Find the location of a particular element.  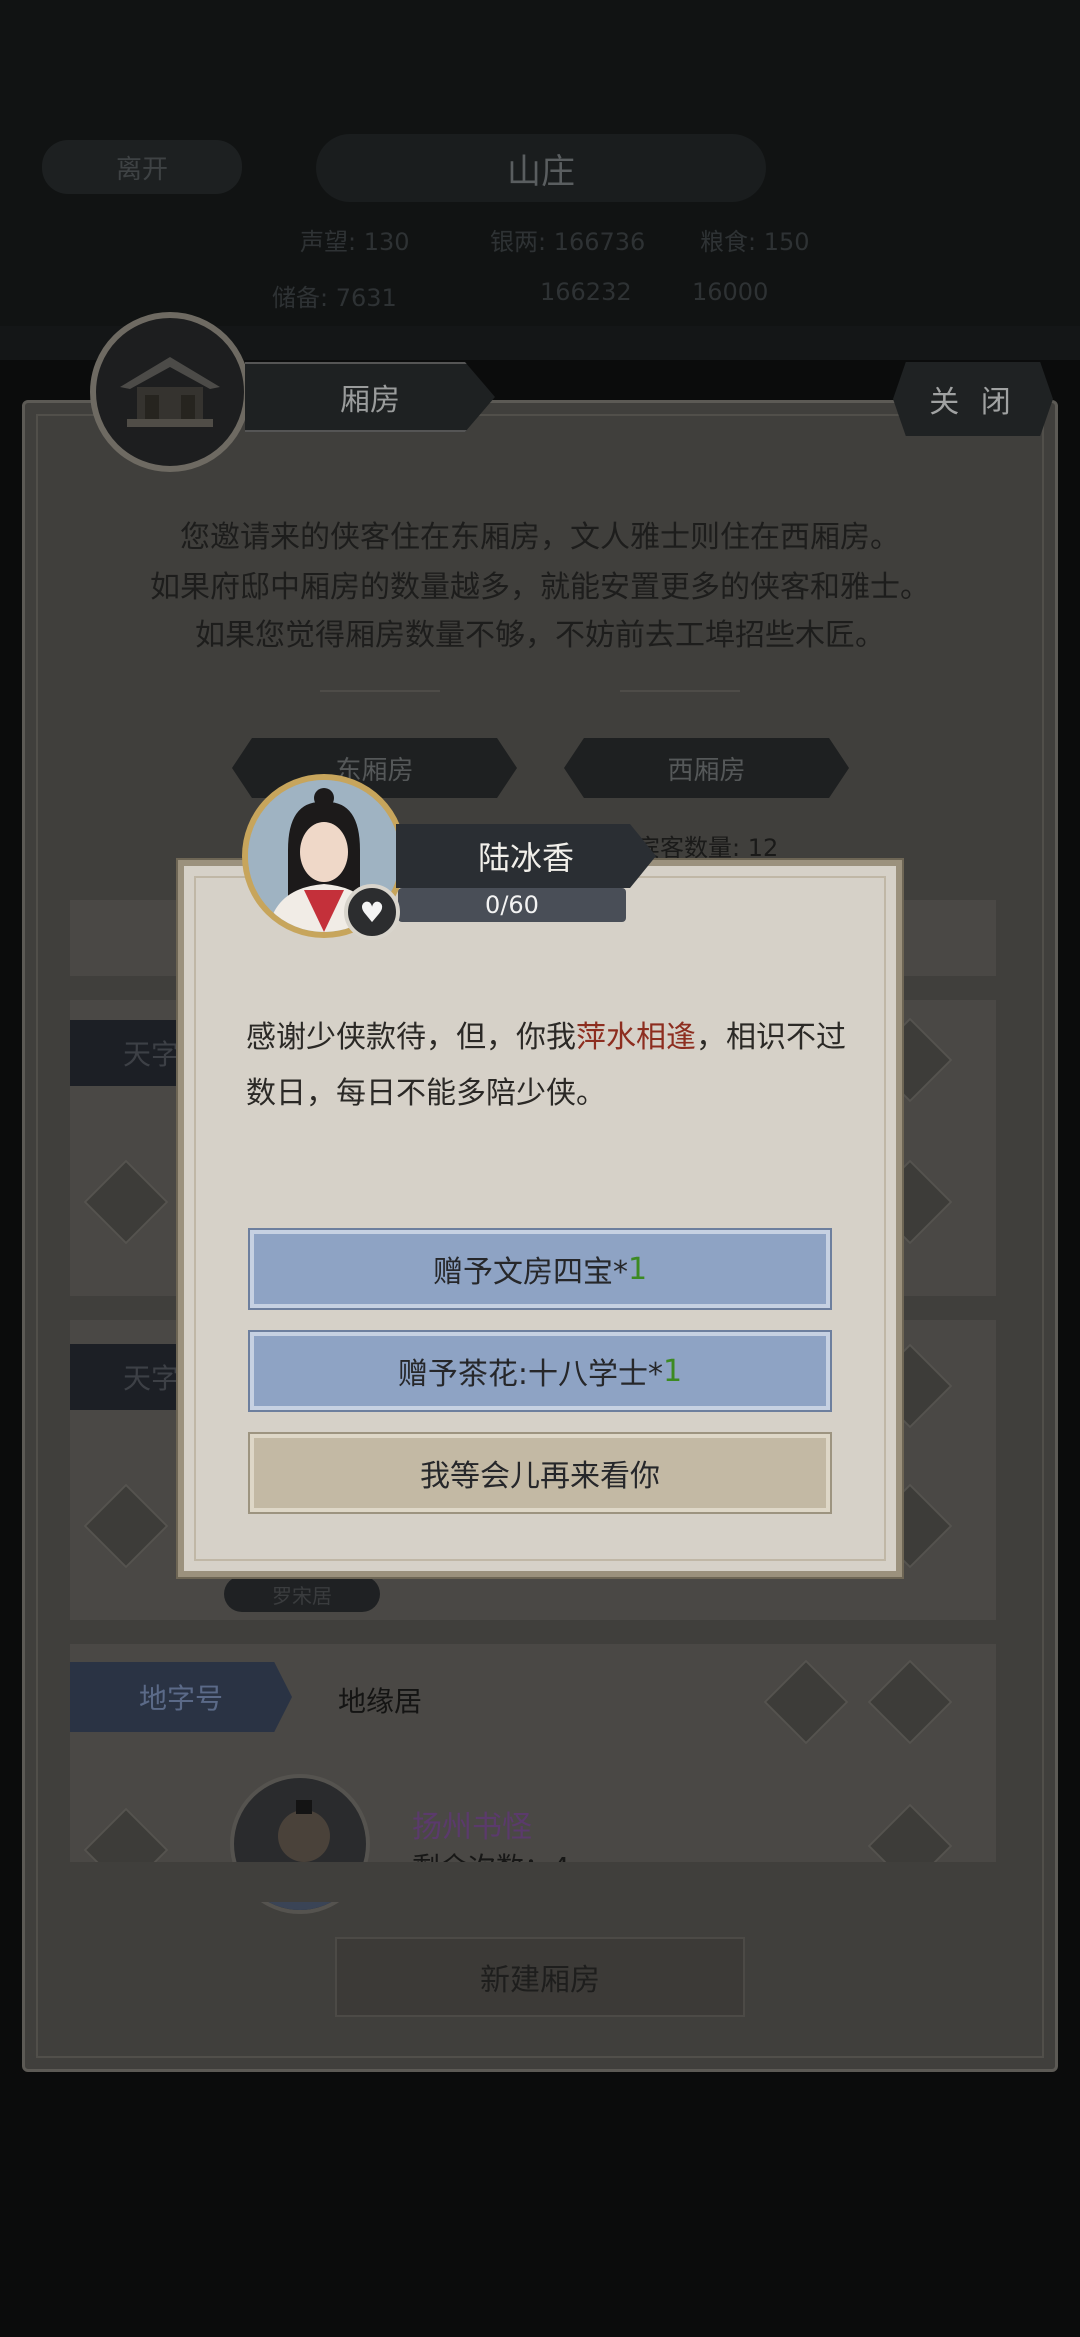

favor-progress: 0/60 is located at coordinates (512, 905).